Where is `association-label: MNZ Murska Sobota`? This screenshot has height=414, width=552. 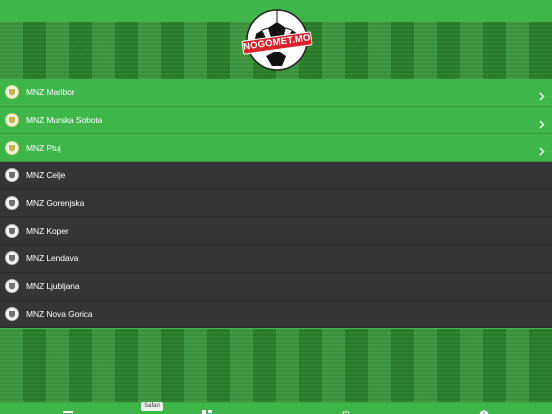
association-label: MNZ Murska Sobota is located at coordinates (64, 120).